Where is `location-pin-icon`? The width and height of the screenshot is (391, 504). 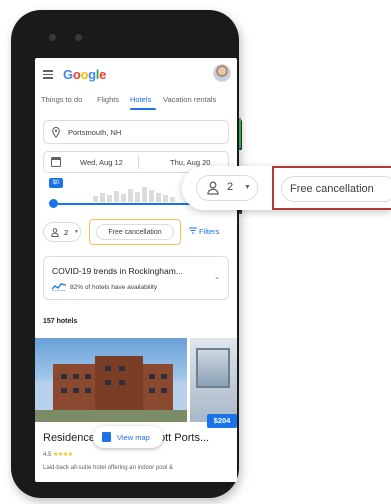
location-pin-icon is located at coordinates (56, 132).